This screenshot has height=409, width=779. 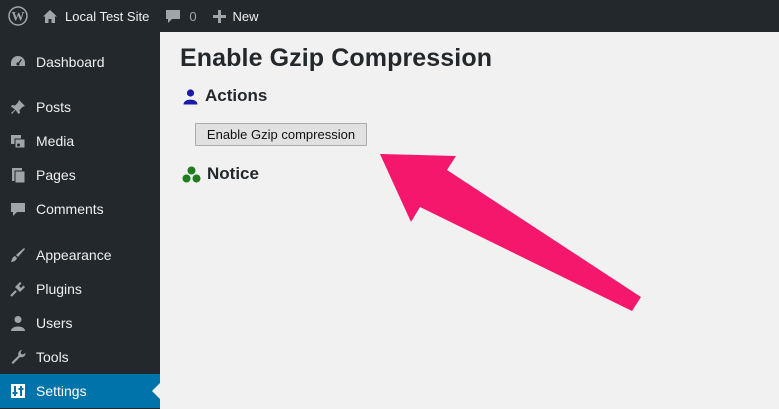 I want to click on wordpress-logo-menu: W, so click(x=18, y=16).